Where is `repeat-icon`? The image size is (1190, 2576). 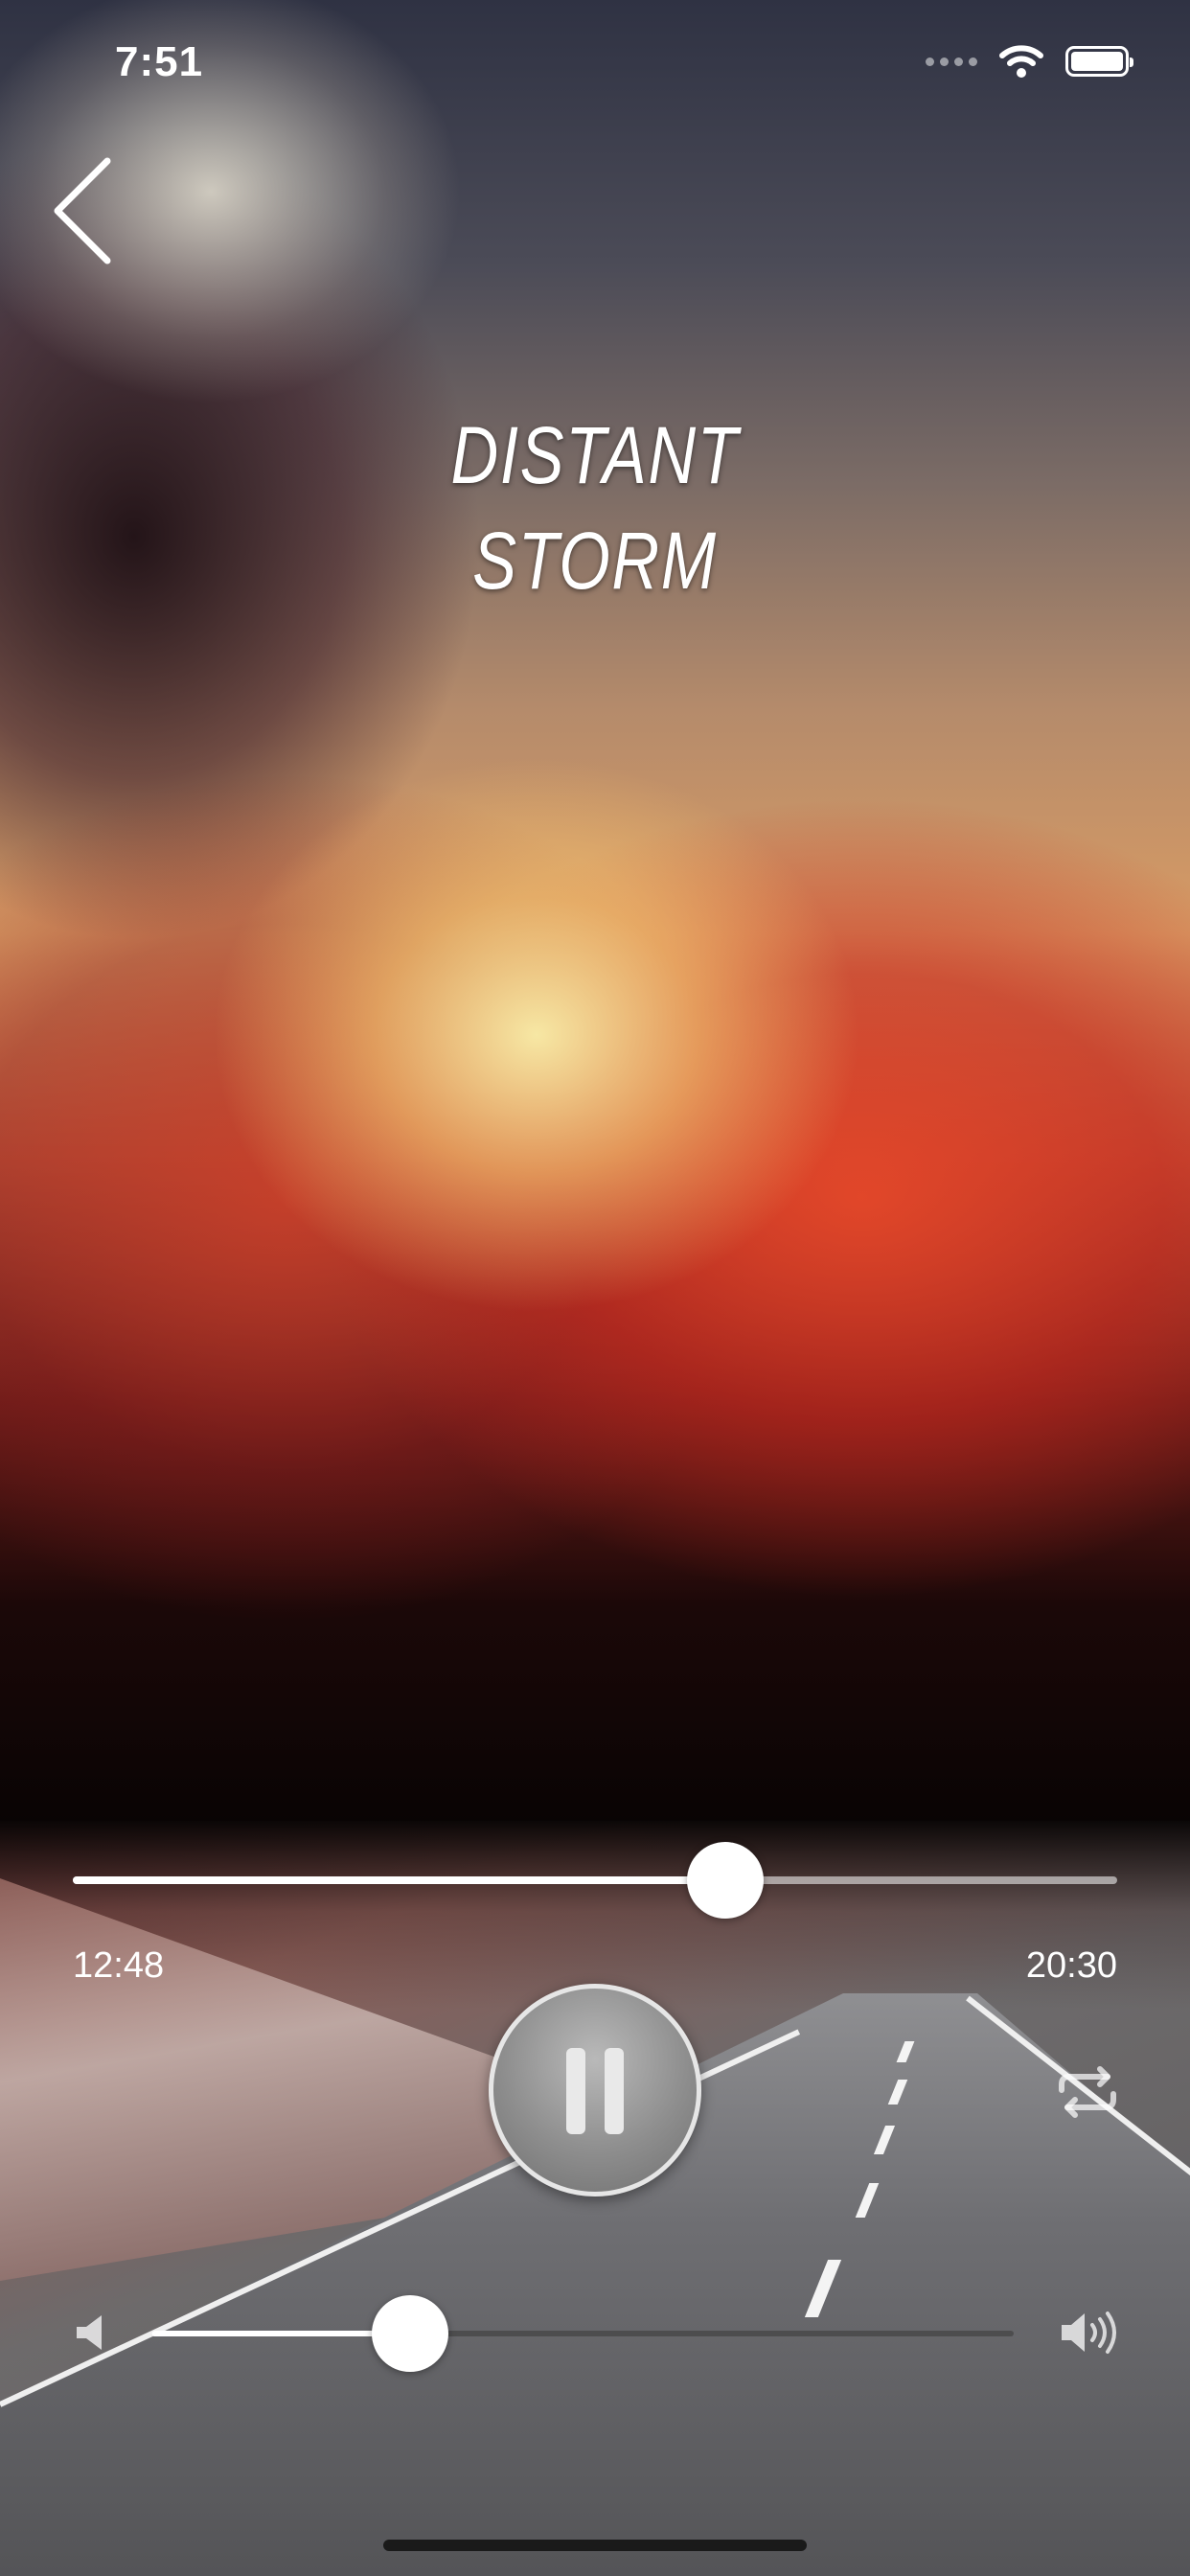 repeat-icon is located at coordinates (1088, 2092).